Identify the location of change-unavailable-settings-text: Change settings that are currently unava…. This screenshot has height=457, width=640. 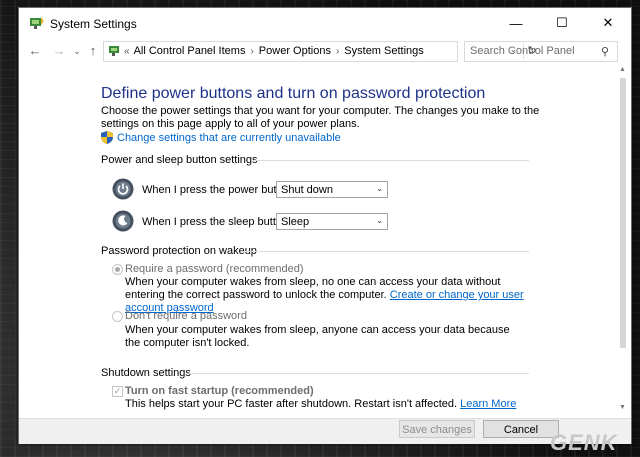
(229, 138).